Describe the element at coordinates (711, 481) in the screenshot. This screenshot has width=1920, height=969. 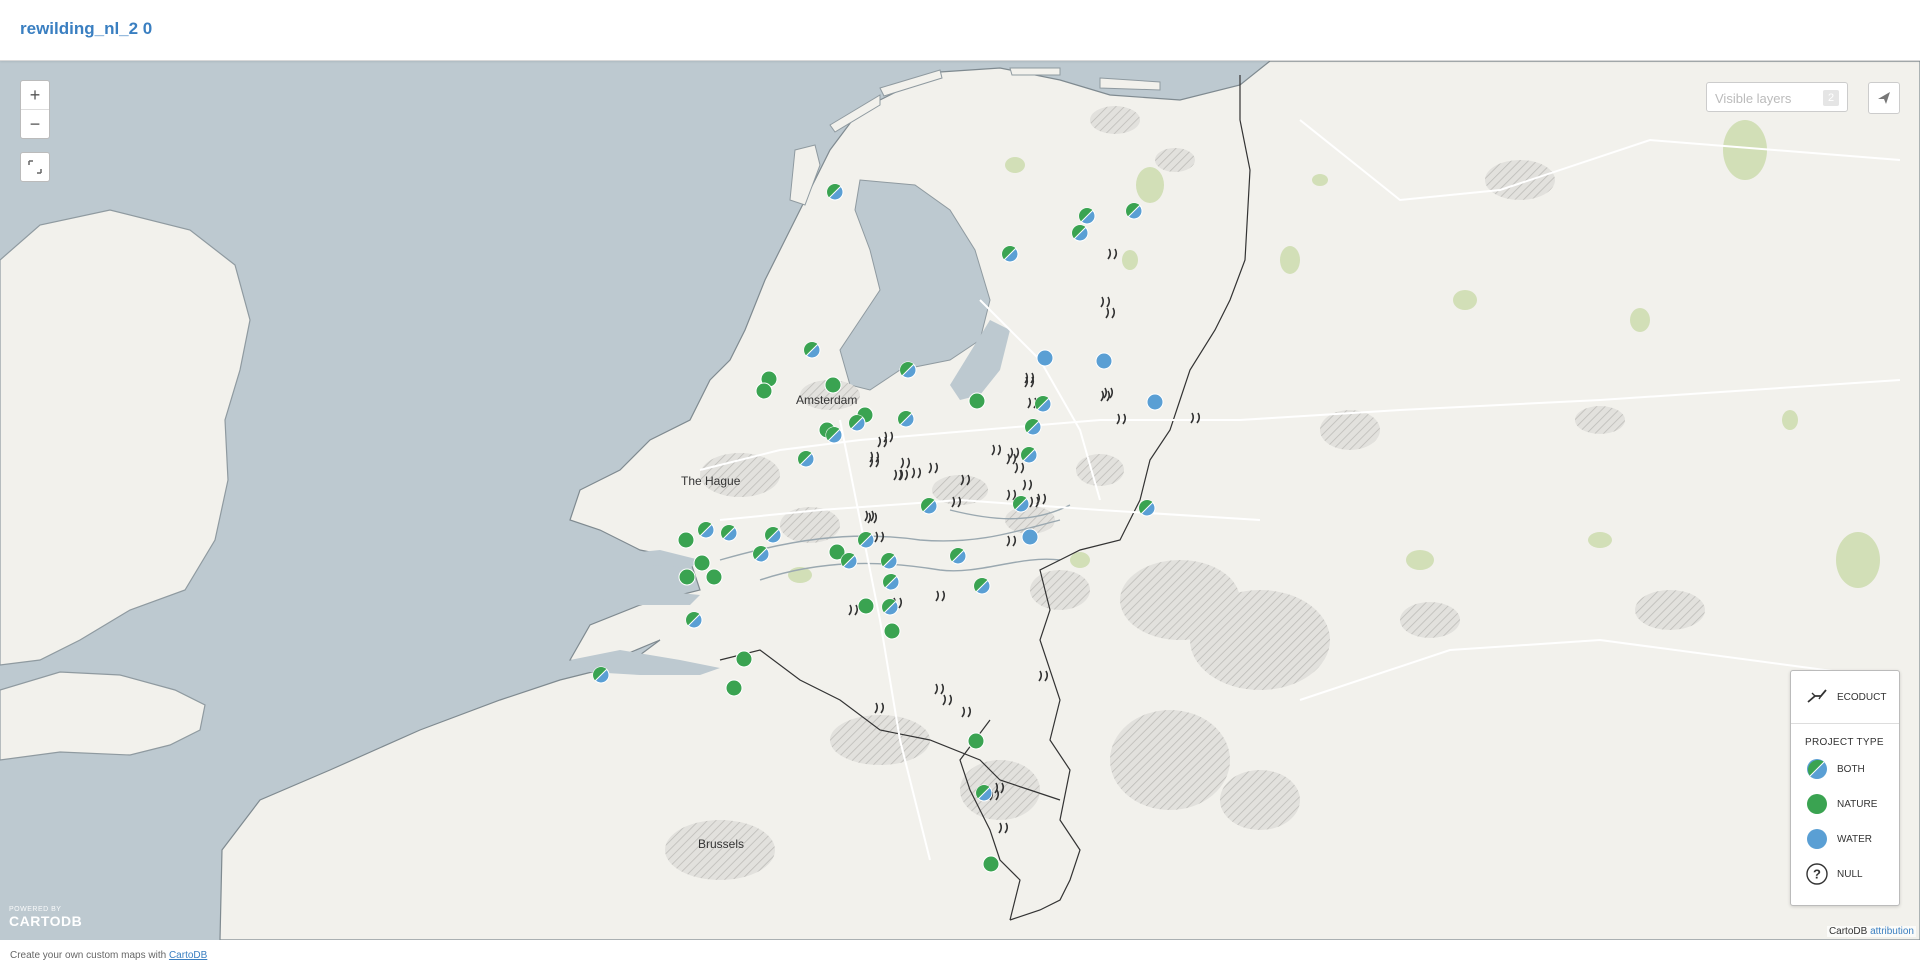
I see `city-label-the-hague: The Hague` at that location.